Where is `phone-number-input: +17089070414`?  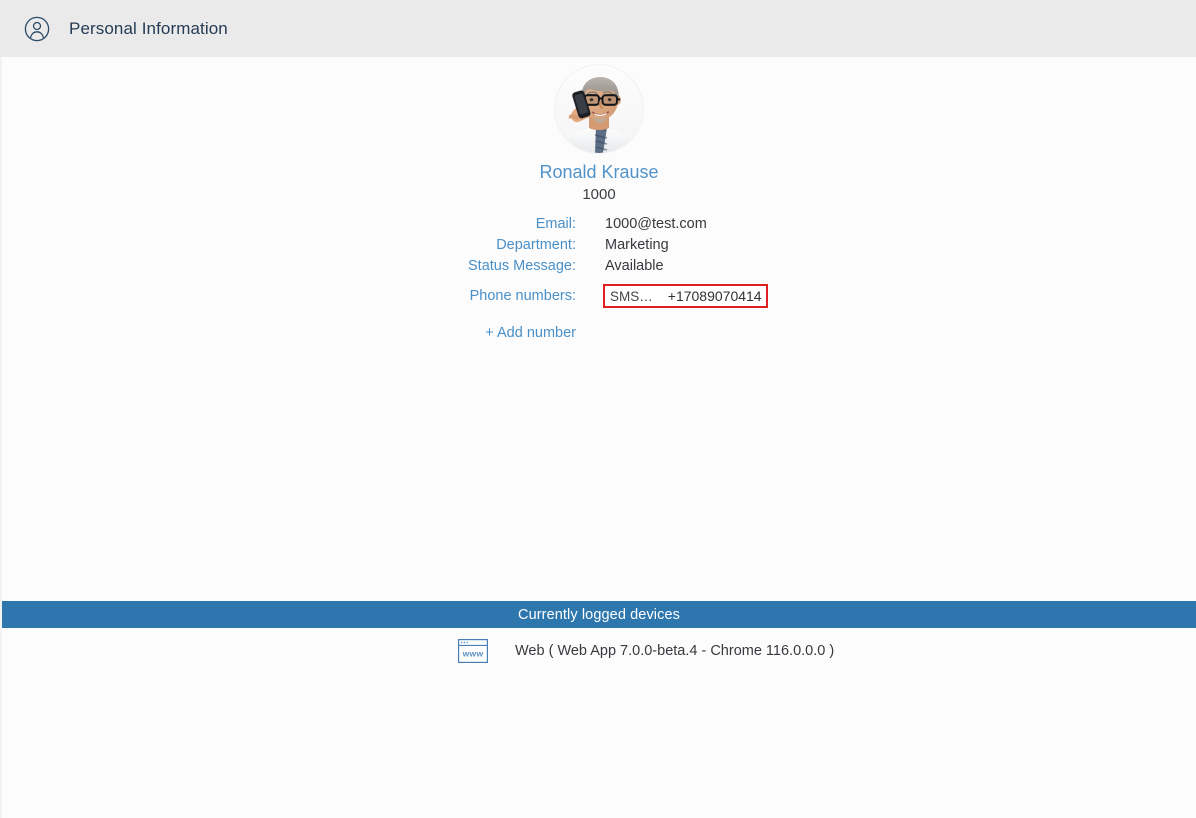 phone-number-input: +17089070414 is located at coordinates (715, 296).